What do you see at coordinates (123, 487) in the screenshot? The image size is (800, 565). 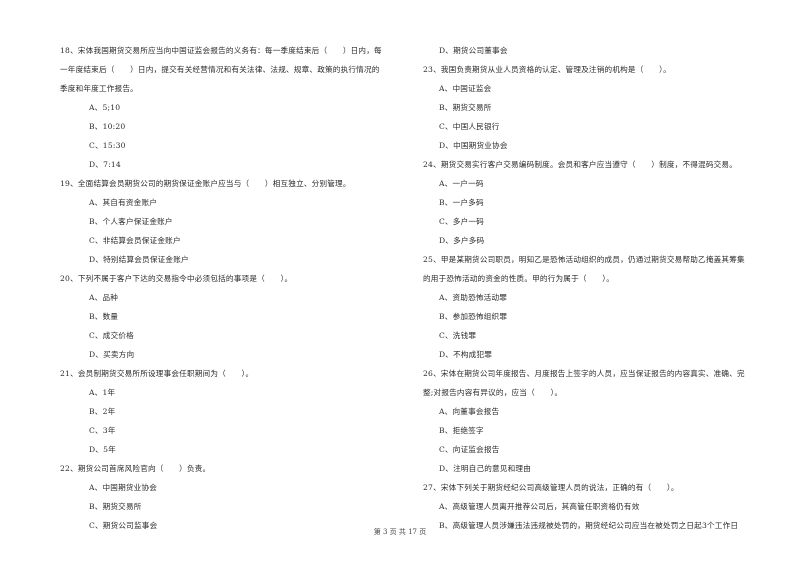 I see `answer-option: A、中国期货业协会` at bounding box center [123, 487].